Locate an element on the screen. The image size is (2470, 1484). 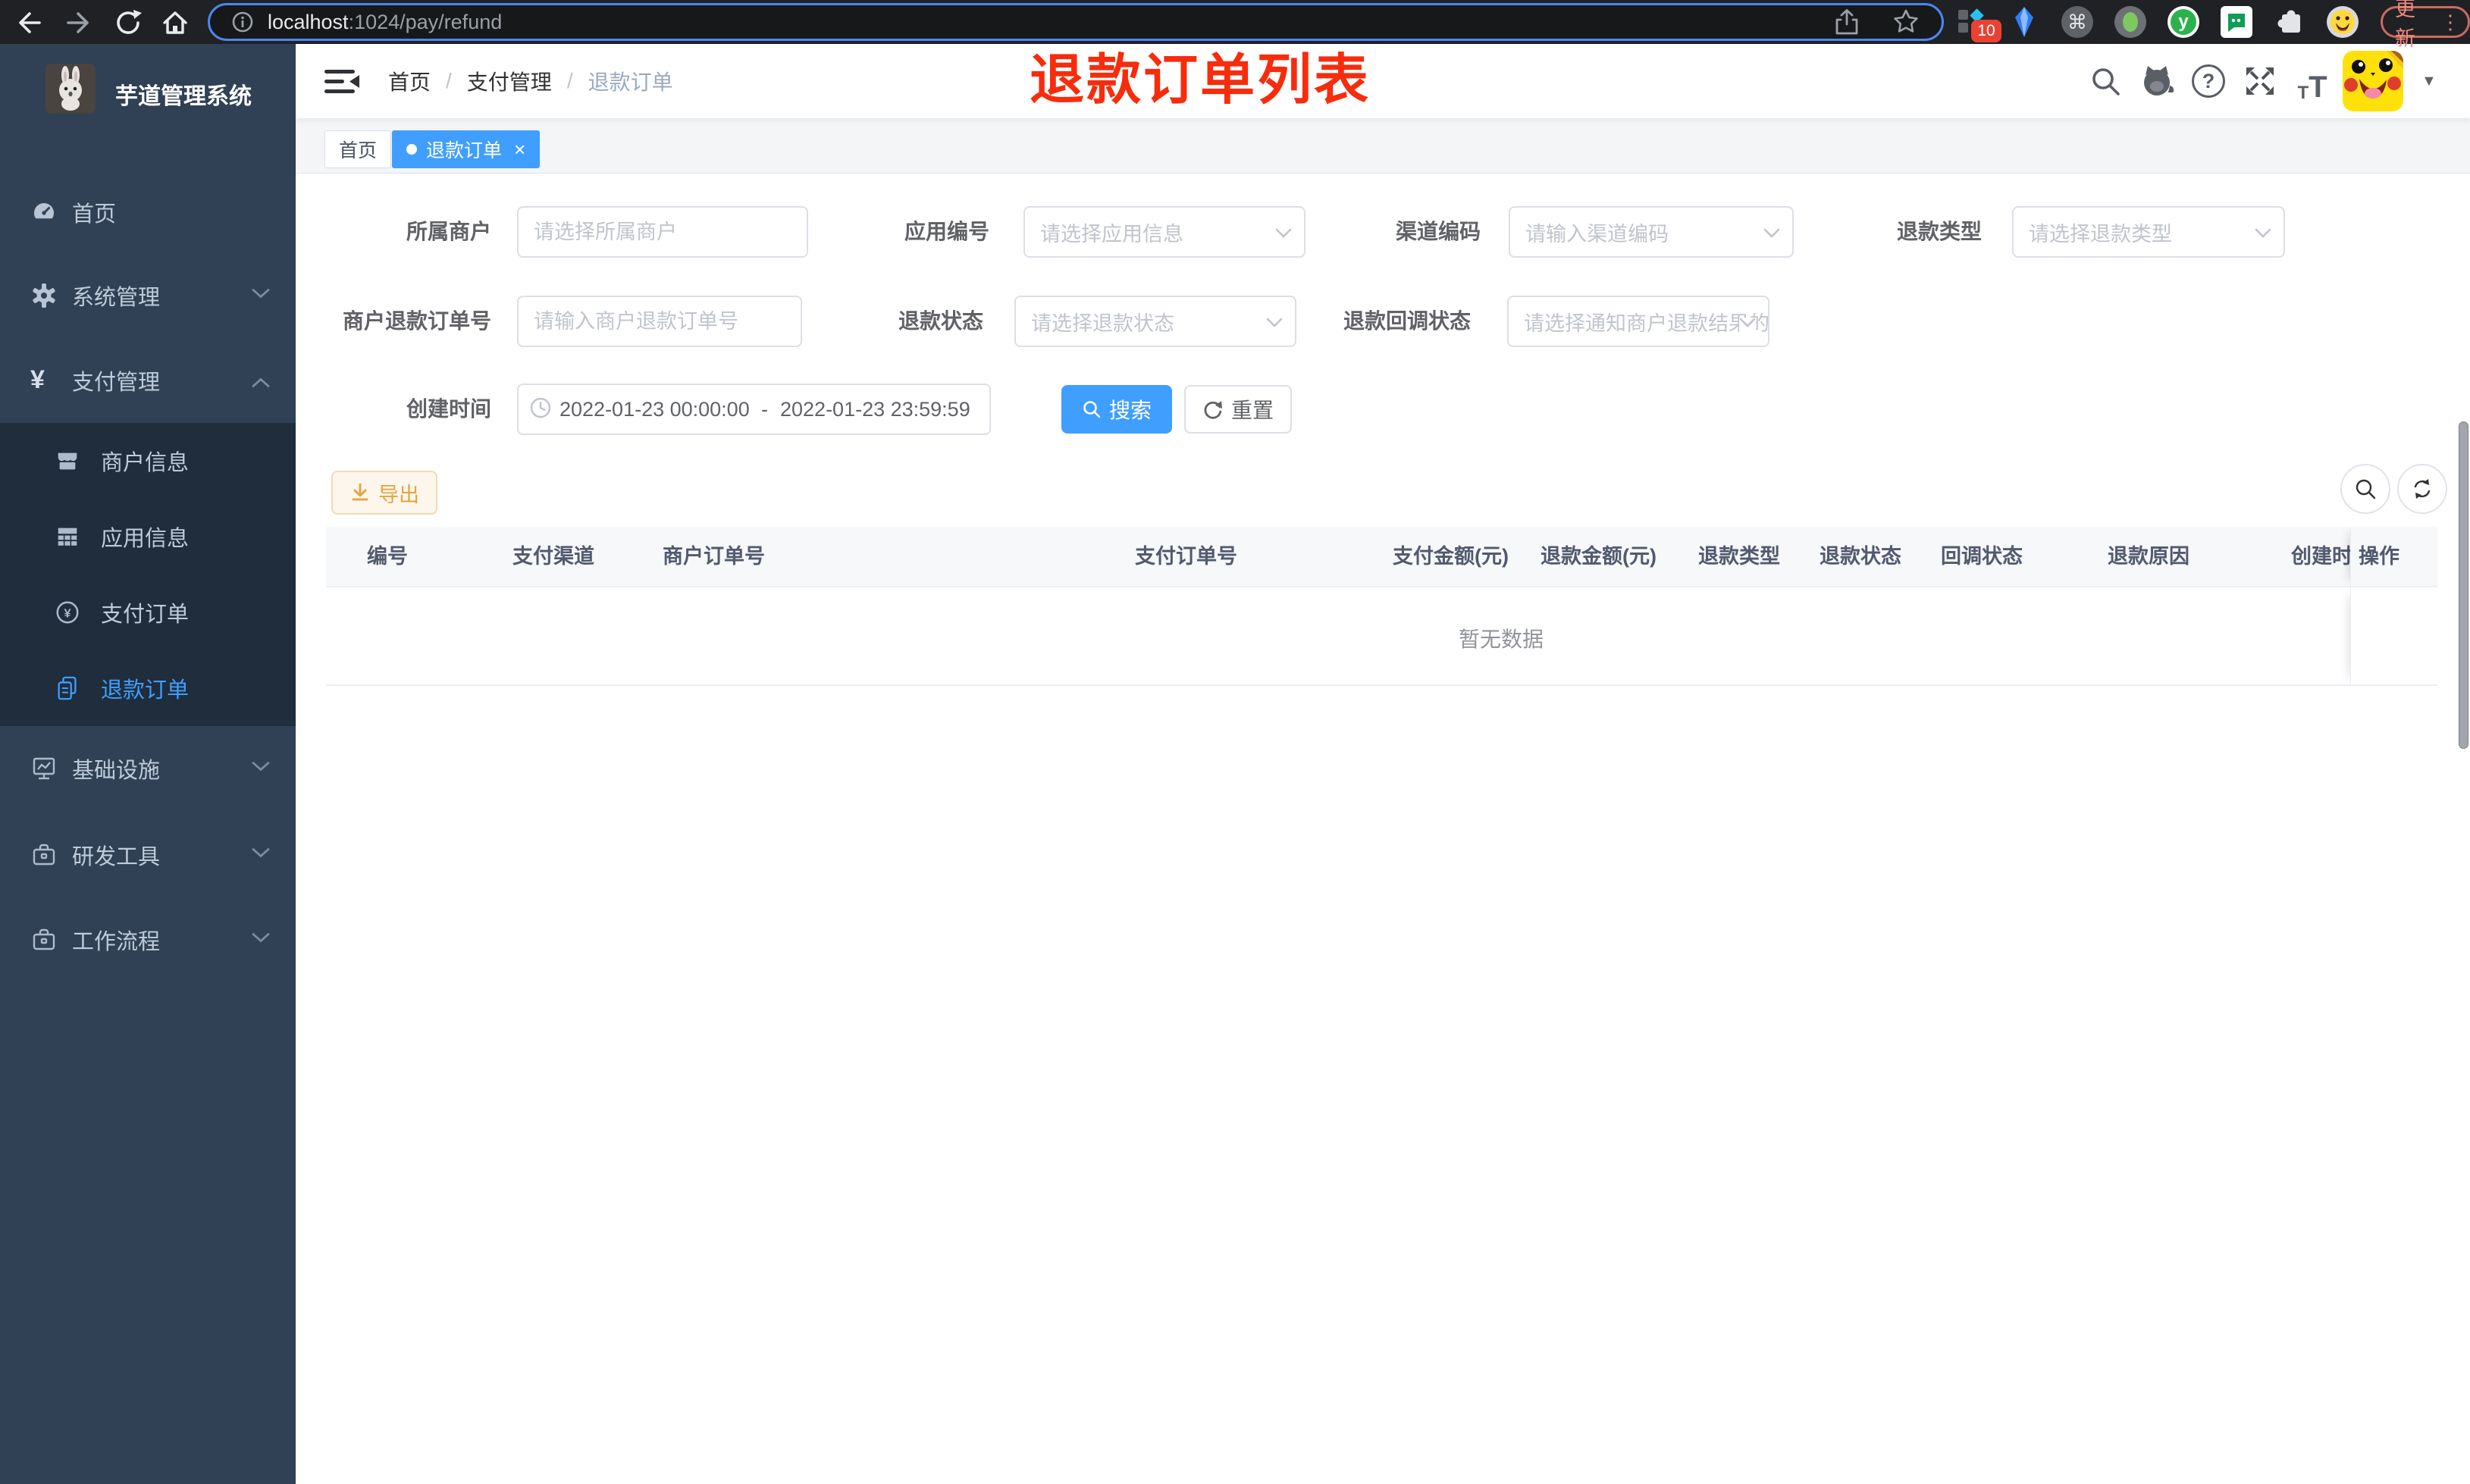
browser-menu-dots-icon: ⋮ is located at coordinates (2450, 22).